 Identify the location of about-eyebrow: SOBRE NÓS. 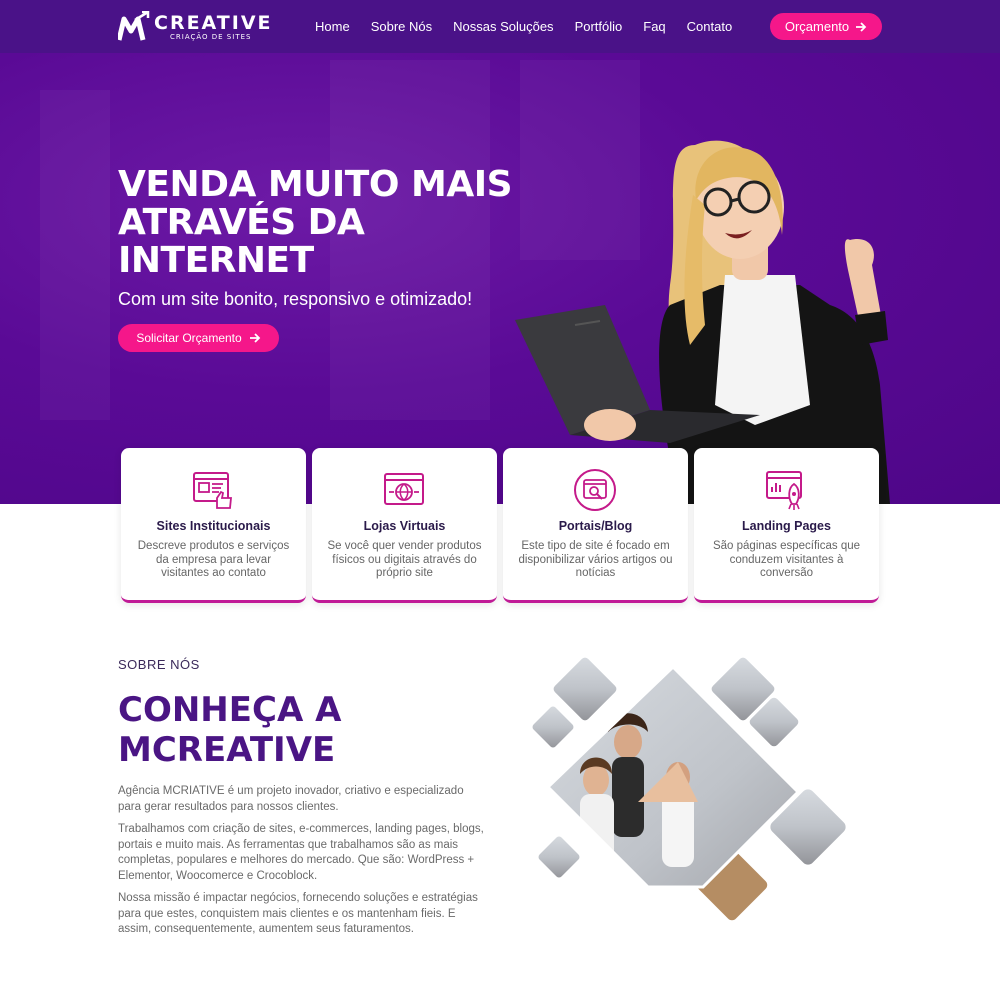
(159, 664).